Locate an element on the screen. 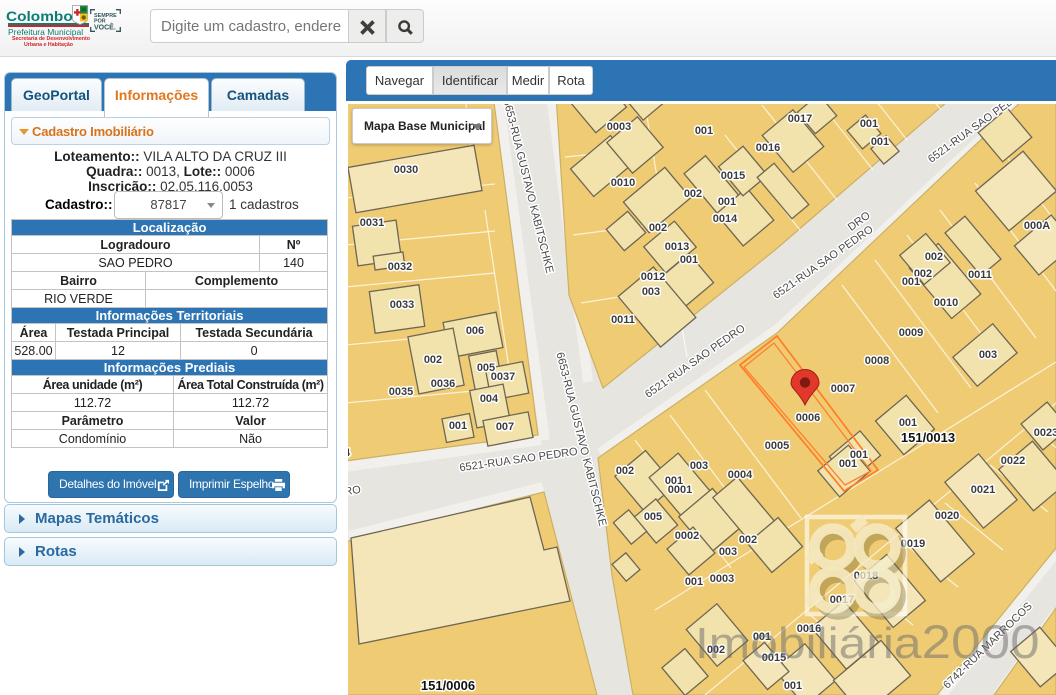 This screenshot has width=1056, height=695. svg-text: 151/0013 is located at coordinates (928, 437).